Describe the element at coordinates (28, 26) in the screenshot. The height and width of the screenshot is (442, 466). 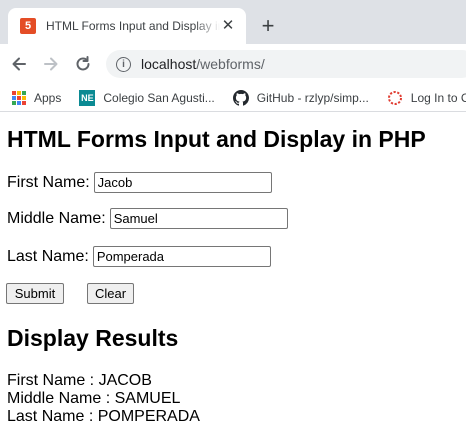
I see `html5-icon: 5` at that location.